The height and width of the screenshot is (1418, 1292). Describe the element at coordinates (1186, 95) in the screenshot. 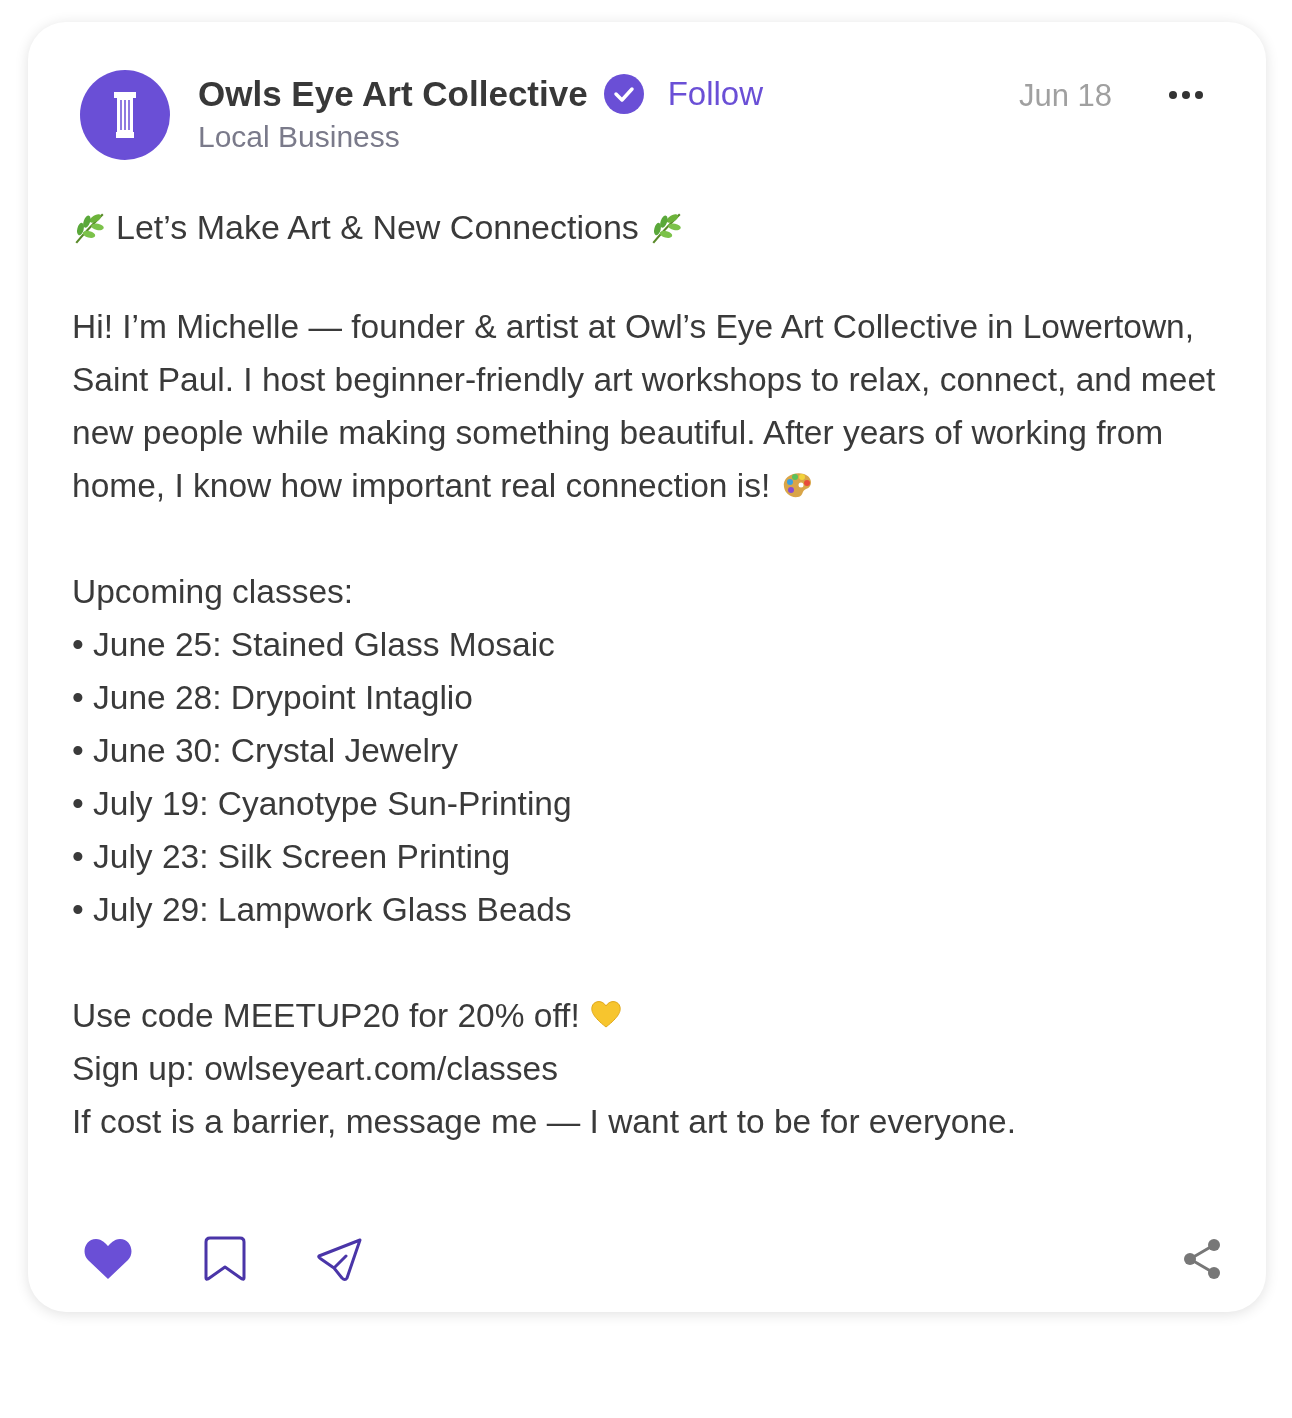

I see `more-options-icon` at that location.